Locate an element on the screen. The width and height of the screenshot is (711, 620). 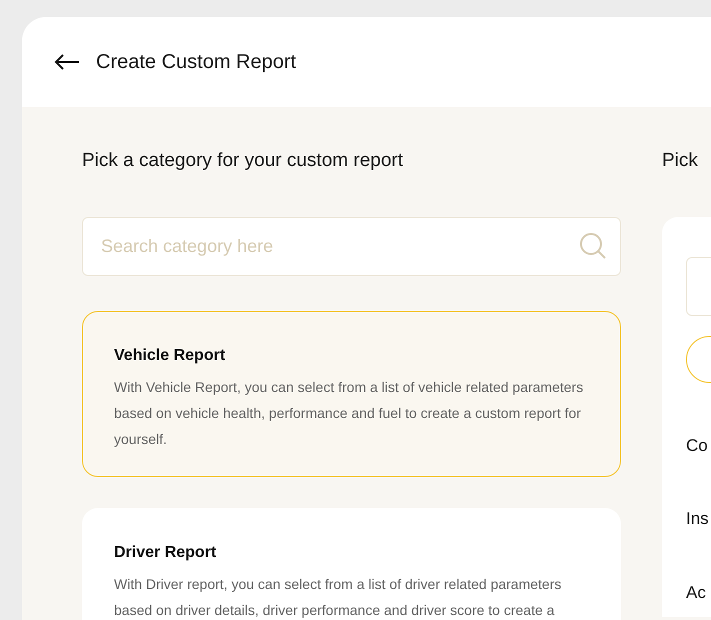
search-icon is located at coordinates (593, 246).